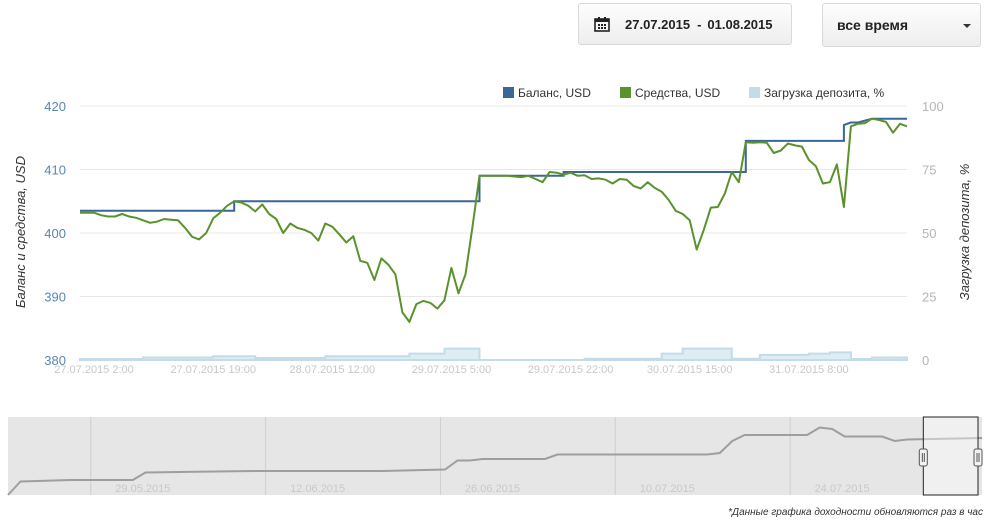 The width and height of the screenshot is (991, 526). Describe the element at coordinates (929, 297) in the screenshot. I see `right-tick-label: 25` at that location.